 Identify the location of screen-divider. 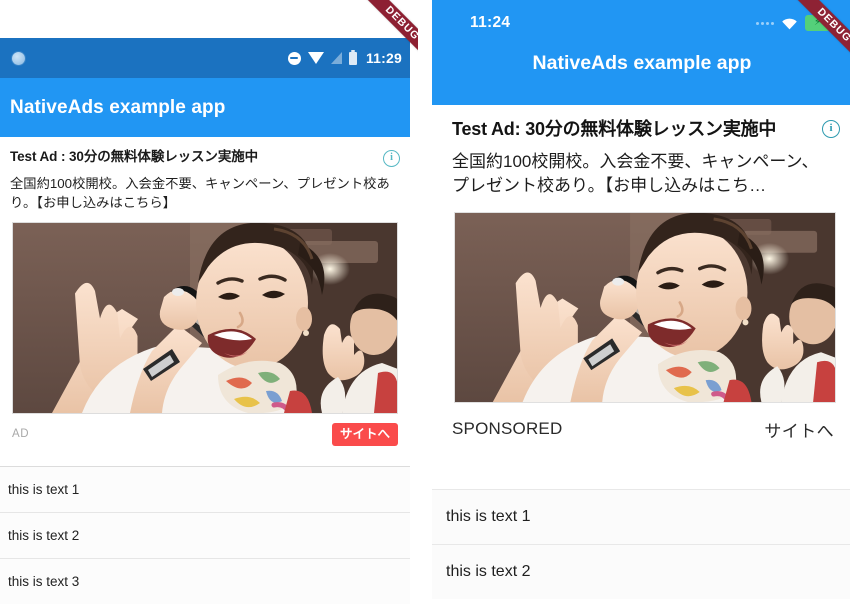
(425, 302).